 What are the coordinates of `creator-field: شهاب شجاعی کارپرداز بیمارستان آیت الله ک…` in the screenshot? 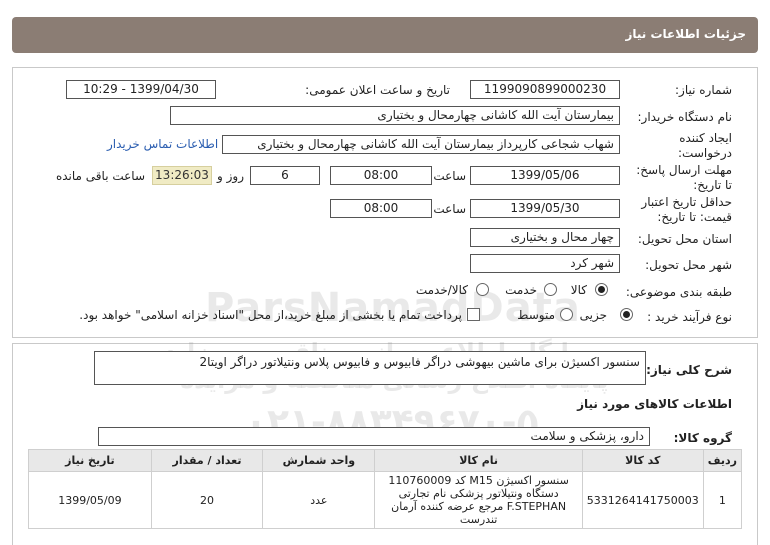 It's located at (421, 144).